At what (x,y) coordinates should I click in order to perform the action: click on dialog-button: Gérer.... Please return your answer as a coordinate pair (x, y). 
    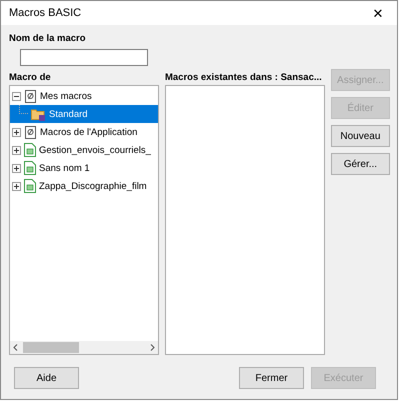
    Looking at the image, I should click on (360, 164).